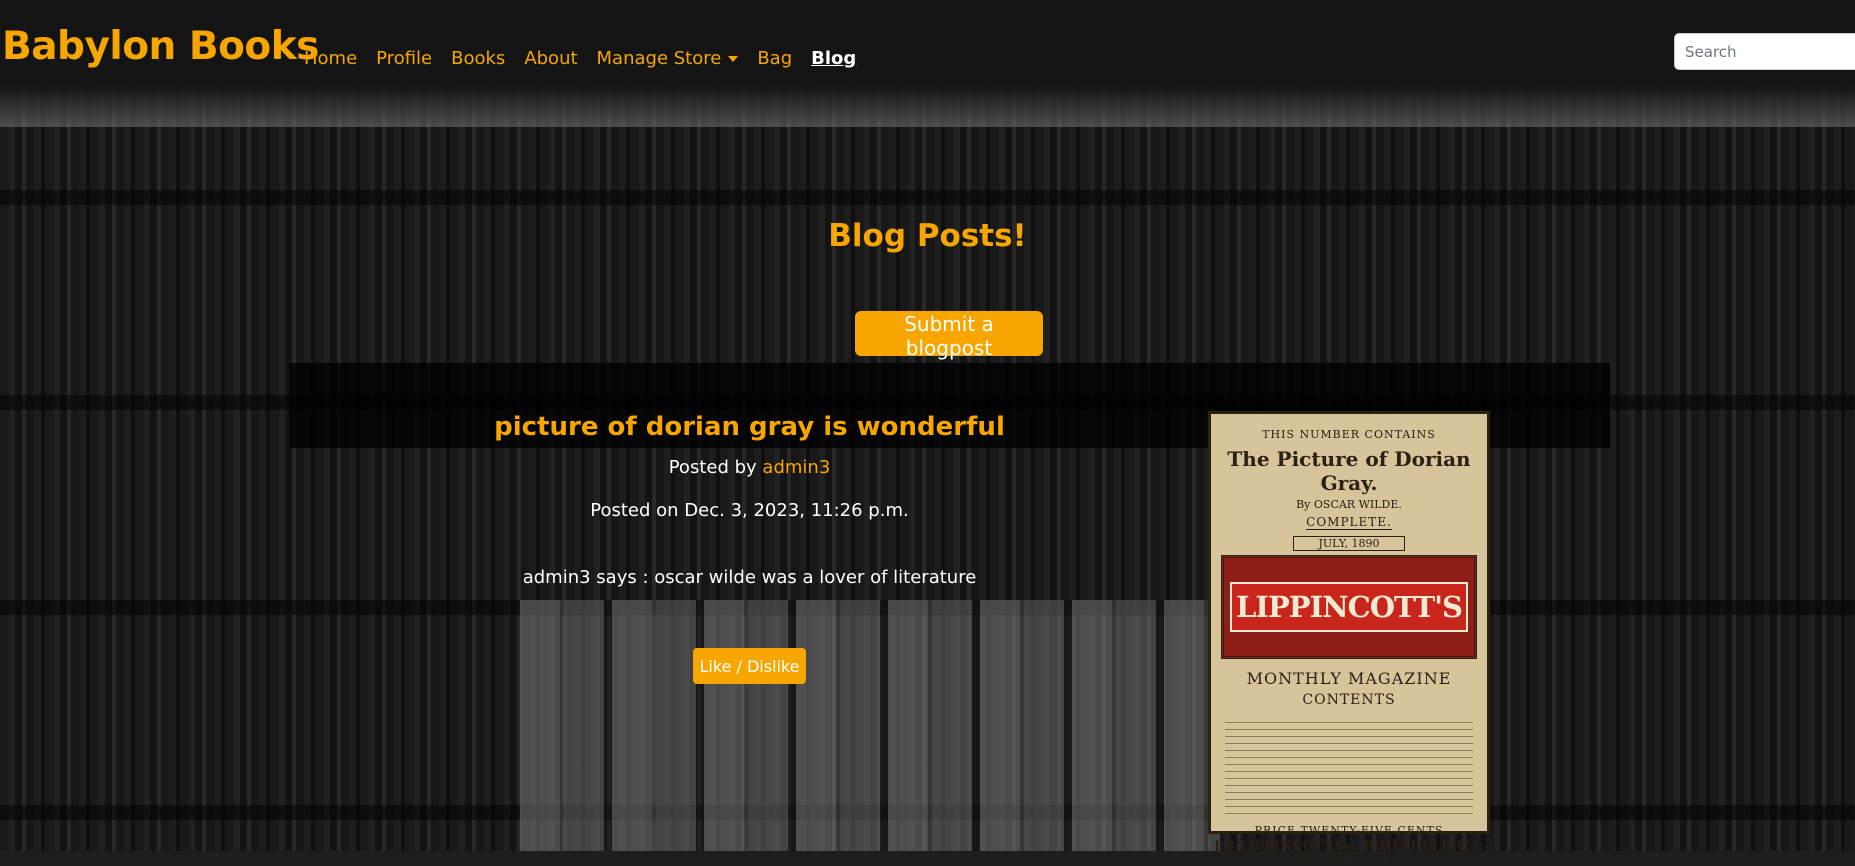 This screenshot has height=866, width=1855. Describe the element at coordinates (160, 46) in the screenshot. I see `brand-logo: Babylon Books` at that location.